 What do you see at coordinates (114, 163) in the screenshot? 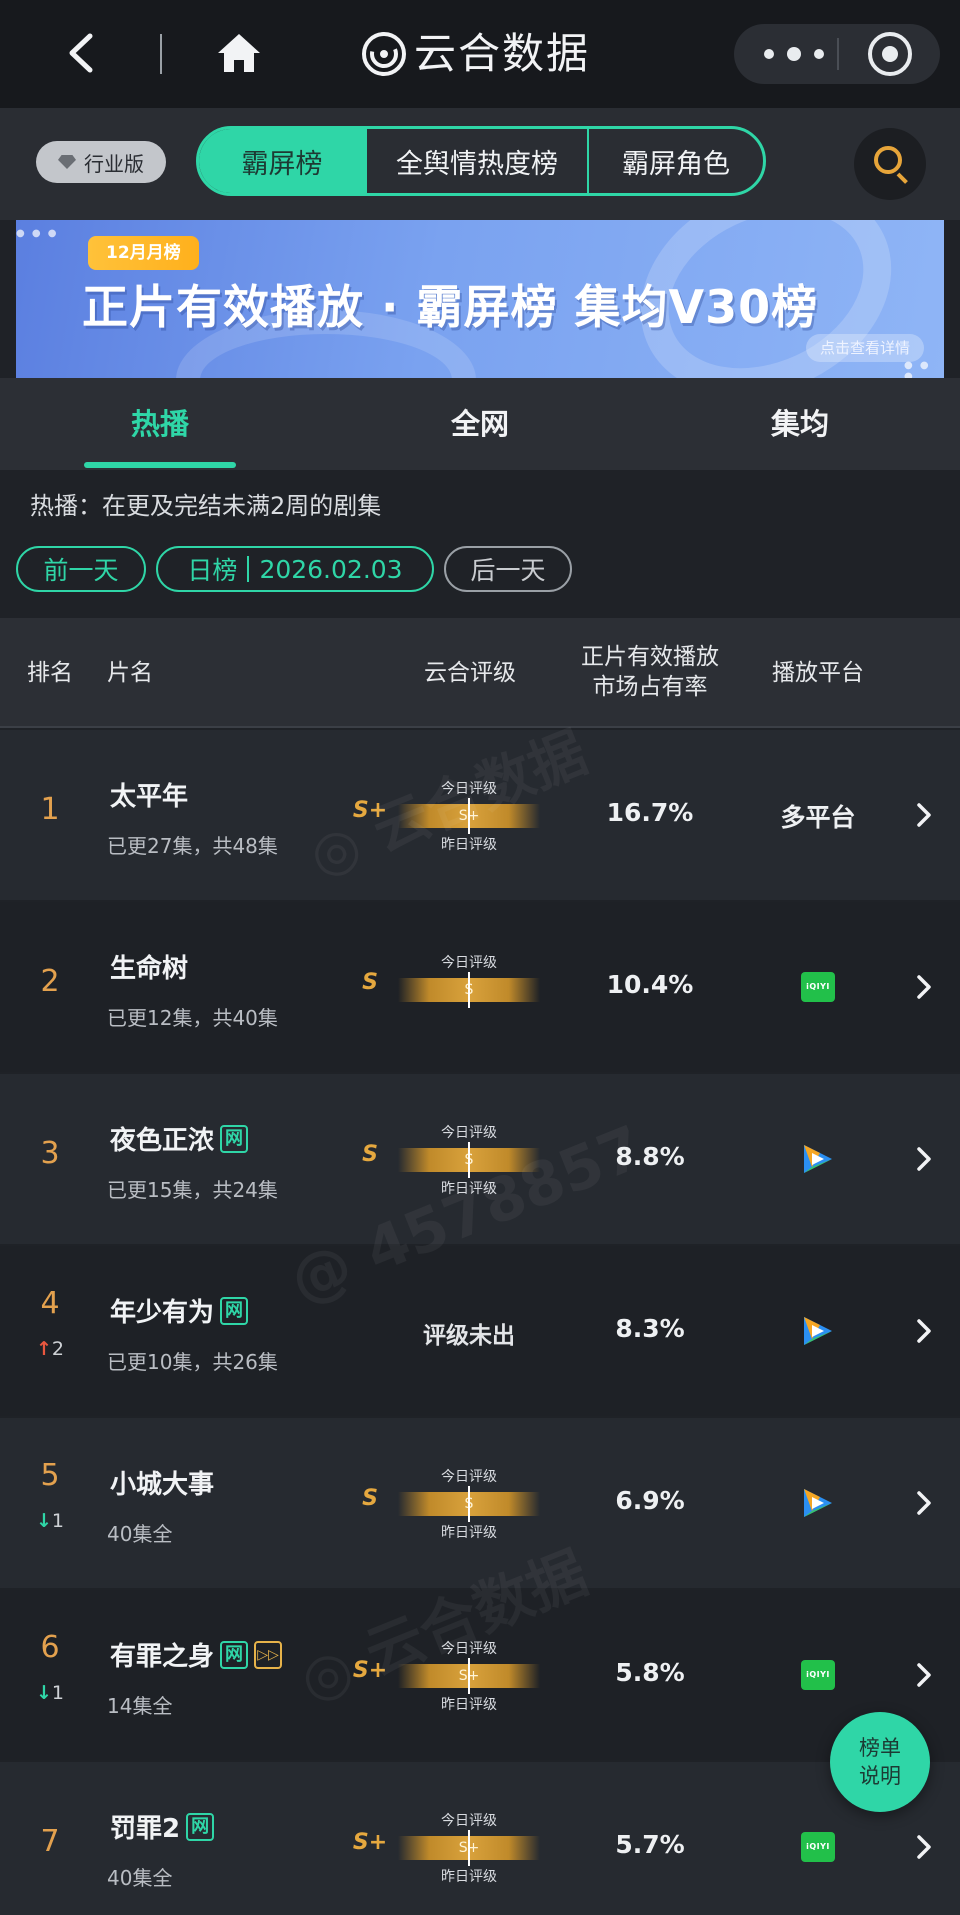
I see `industry-edition-label: 行业版` at bounding box center [114, 163].